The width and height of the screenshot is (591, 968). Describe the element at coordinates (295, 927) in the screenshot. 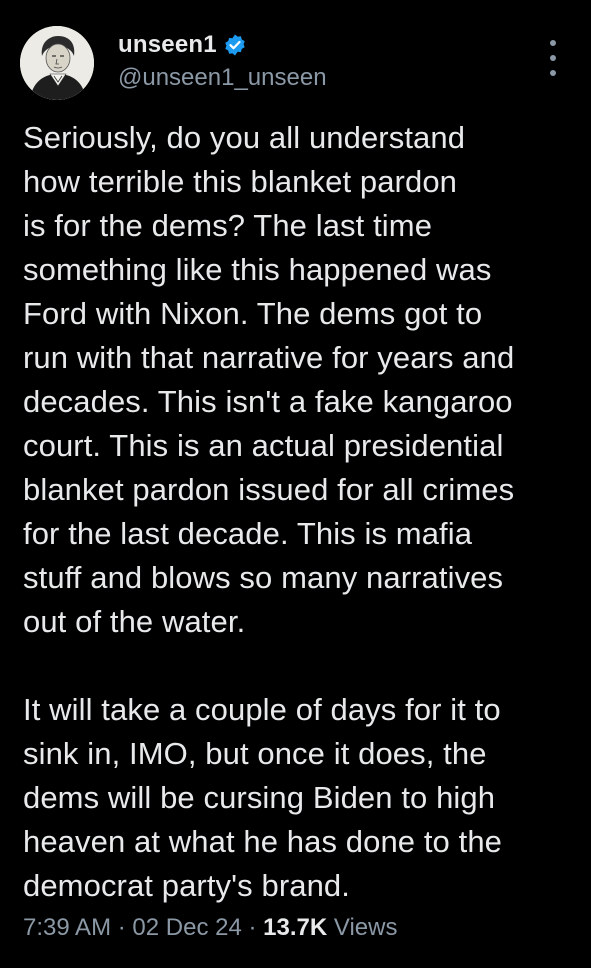

I see `views-count: 13.7K` at that location.